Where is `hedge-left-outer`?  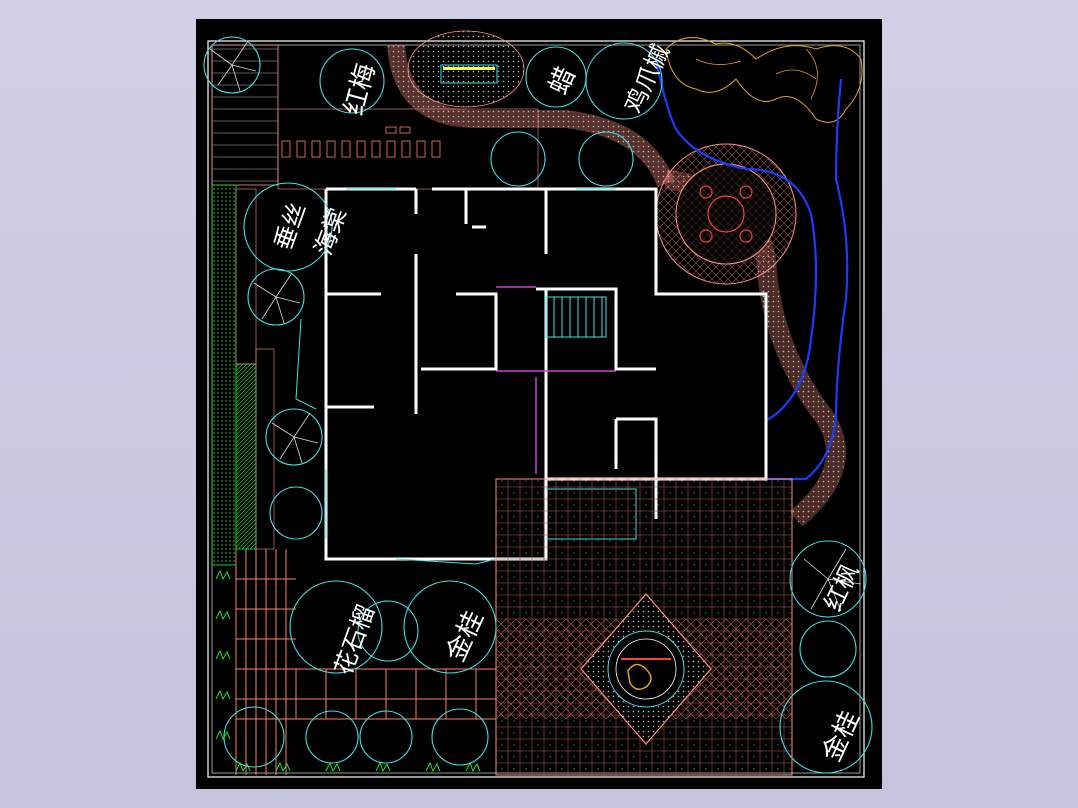
hedge-left-outer is located at coordinates (224, 375).